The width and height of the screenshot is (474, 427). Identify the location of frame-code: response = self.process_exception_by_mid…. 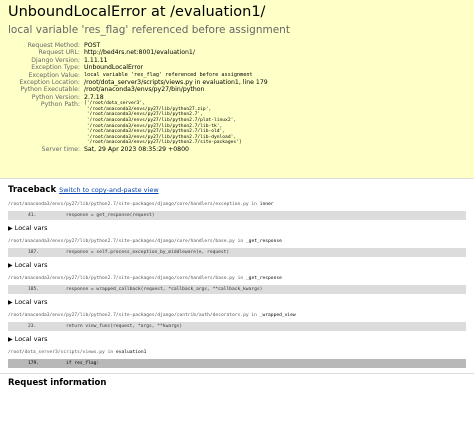
(148, 252).